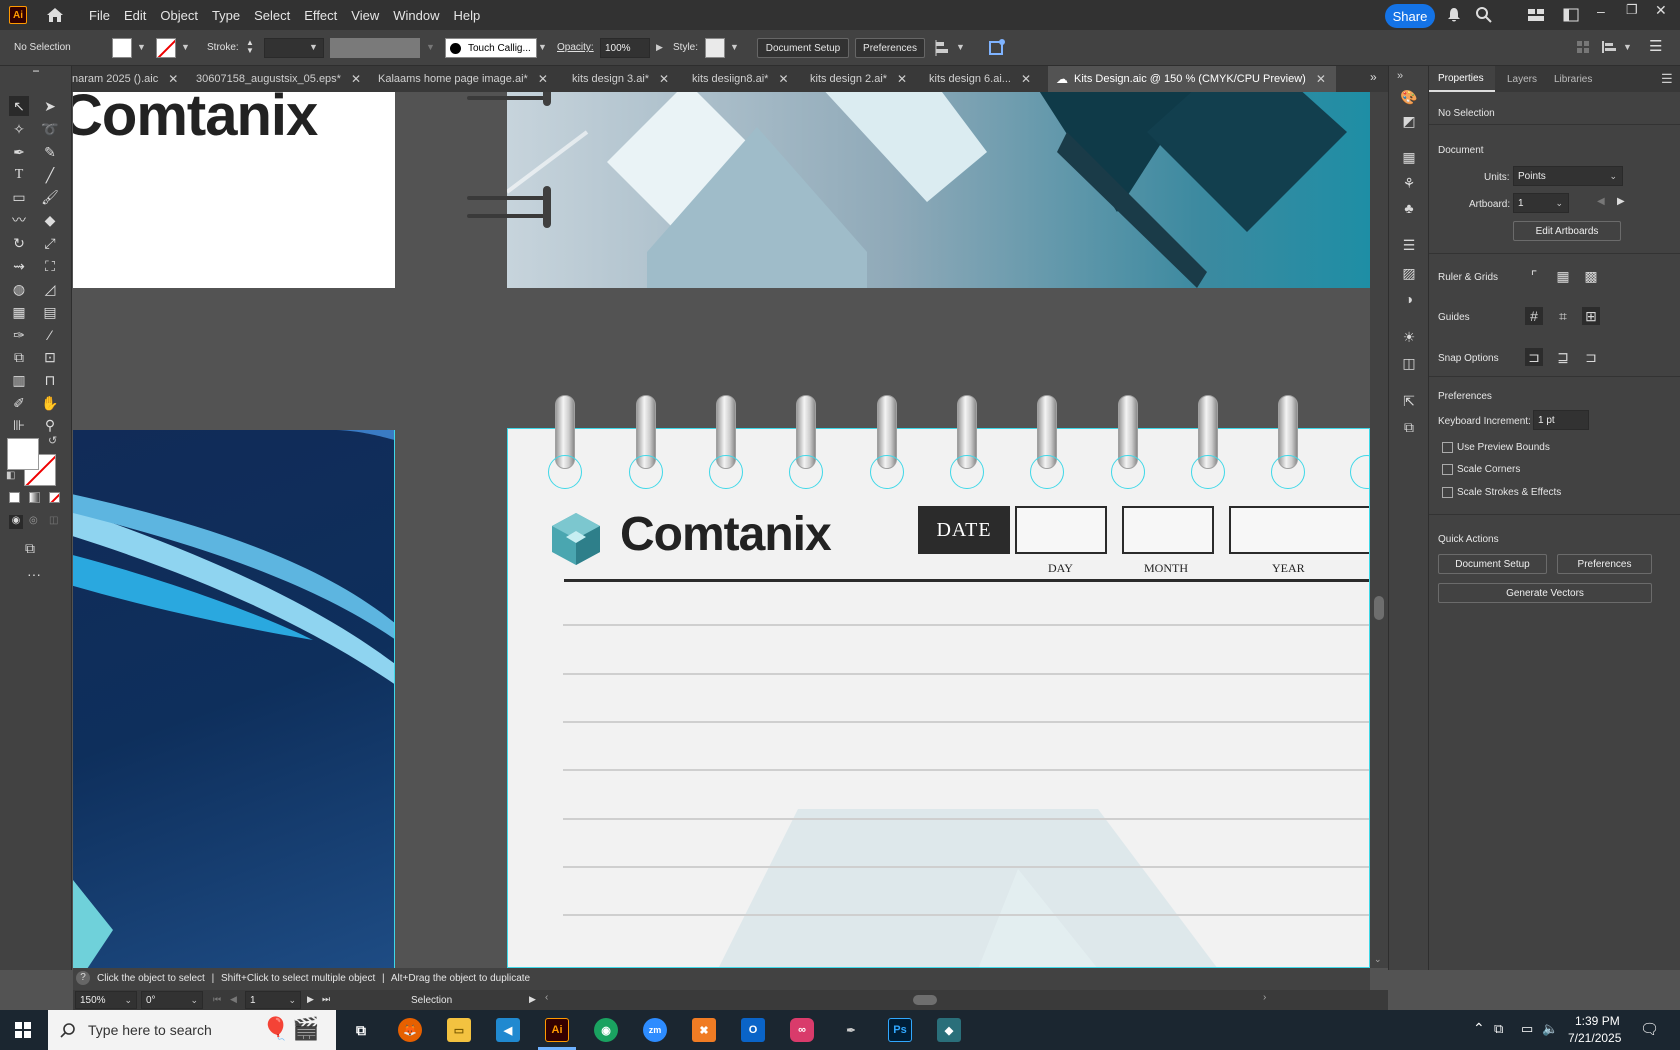 This screenshot has width=1680, height=1050. What do you see at coordinates (655, 1030) in the screenshot?
I see `zoom-app-icon: zm` at bounding box center [655, 1030].